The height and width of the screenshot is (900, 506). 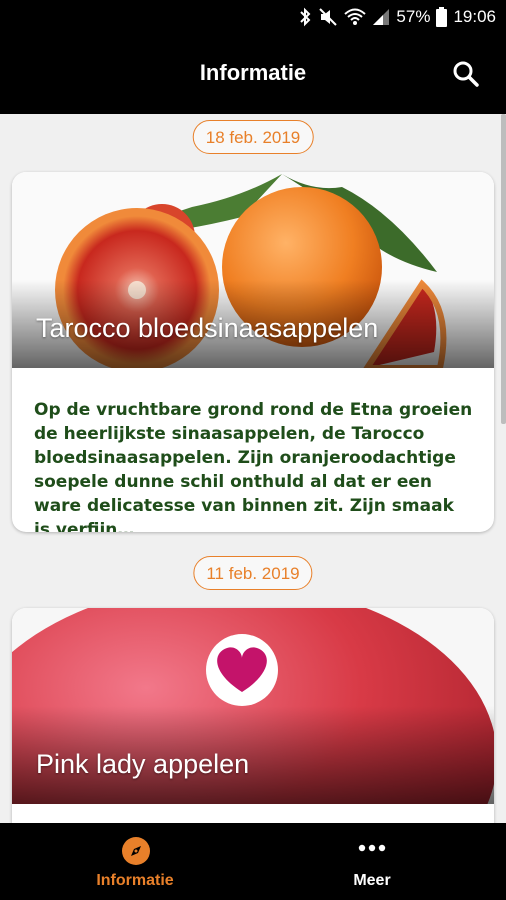 I want to click on search-button, so click(x=466, y=74).